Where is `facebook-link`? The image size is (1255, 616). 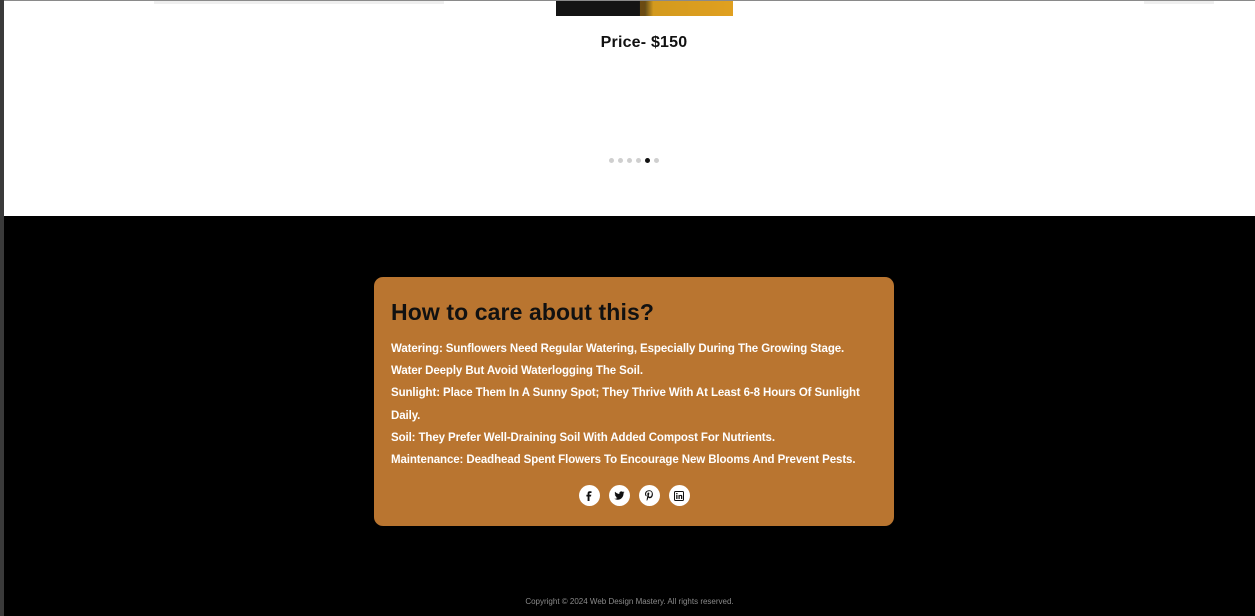 facebook-link is located at coordinates (589, 495).